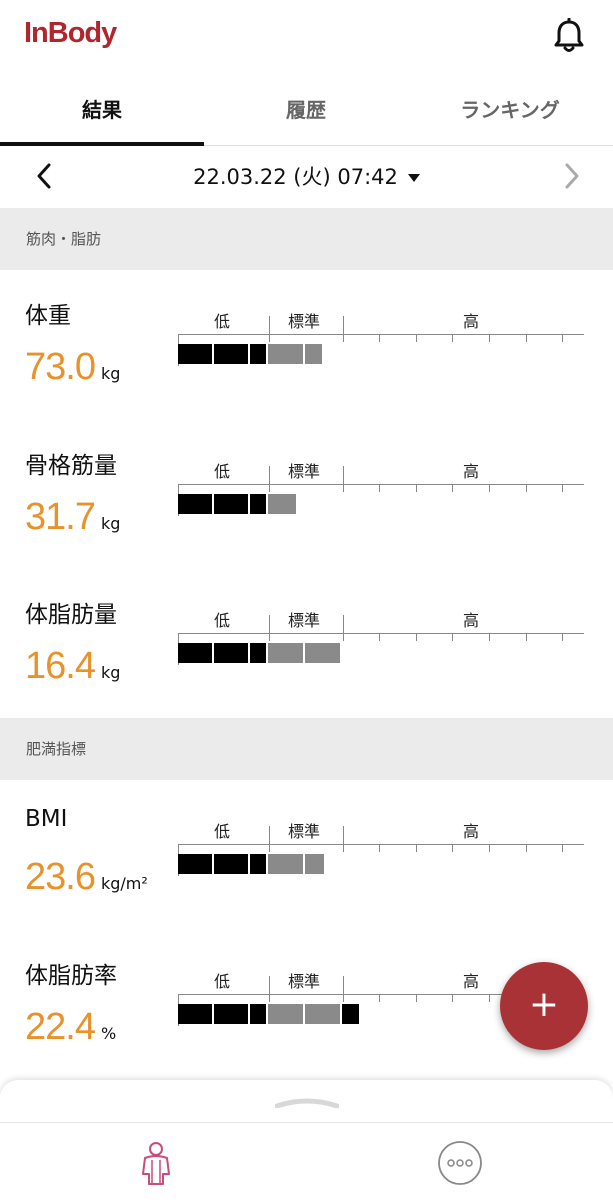  I want to click on metric-value: 31.7 kg, so click(73, 517).